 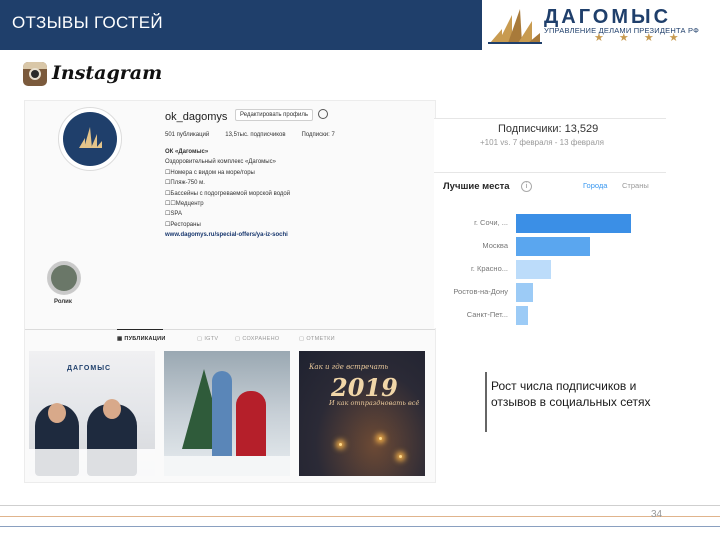 What do you see at coordinates (476, 186) in the screenshot?
I see `top-places-heading: Лучшие места` at bounding box center [476, 186].